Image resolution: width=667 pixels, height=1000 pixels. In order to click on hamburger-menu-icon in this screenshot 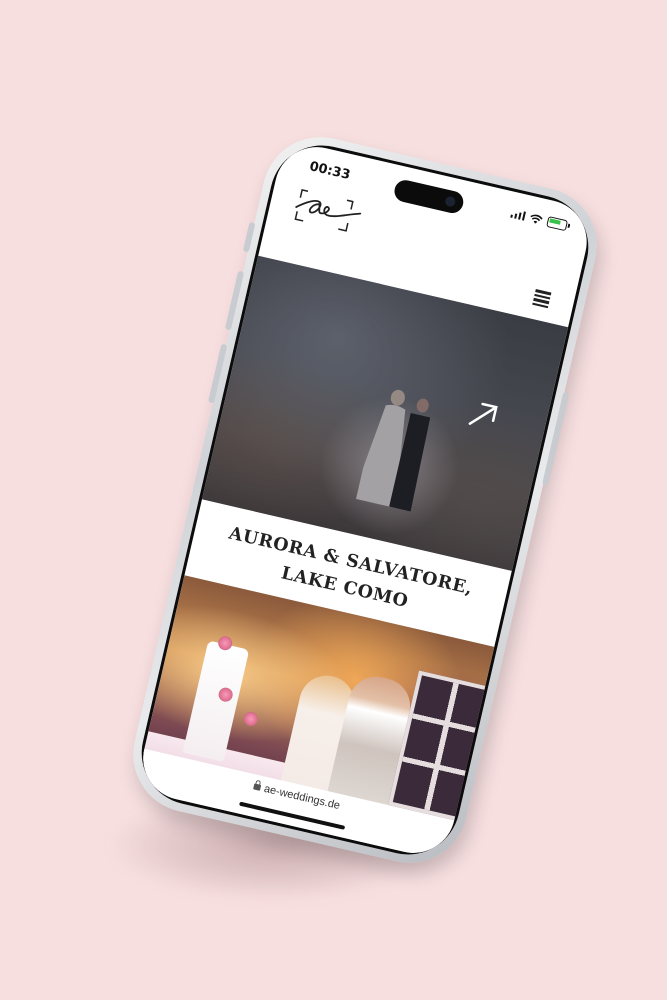, I will do `click(542, 299)`.